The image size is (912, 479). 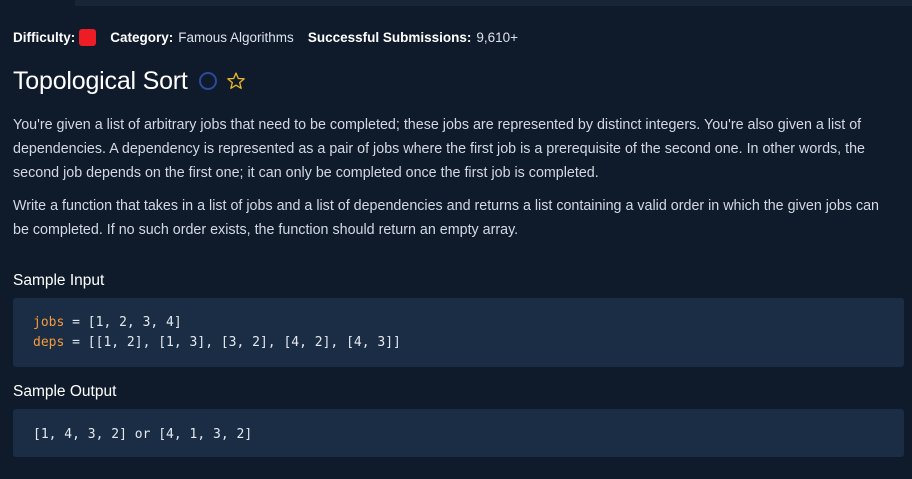 What do you see at coordinates (44, 37) in the screenshot?
I see `difficulty-label: Difficulty:` at bounding box center [44, 37].